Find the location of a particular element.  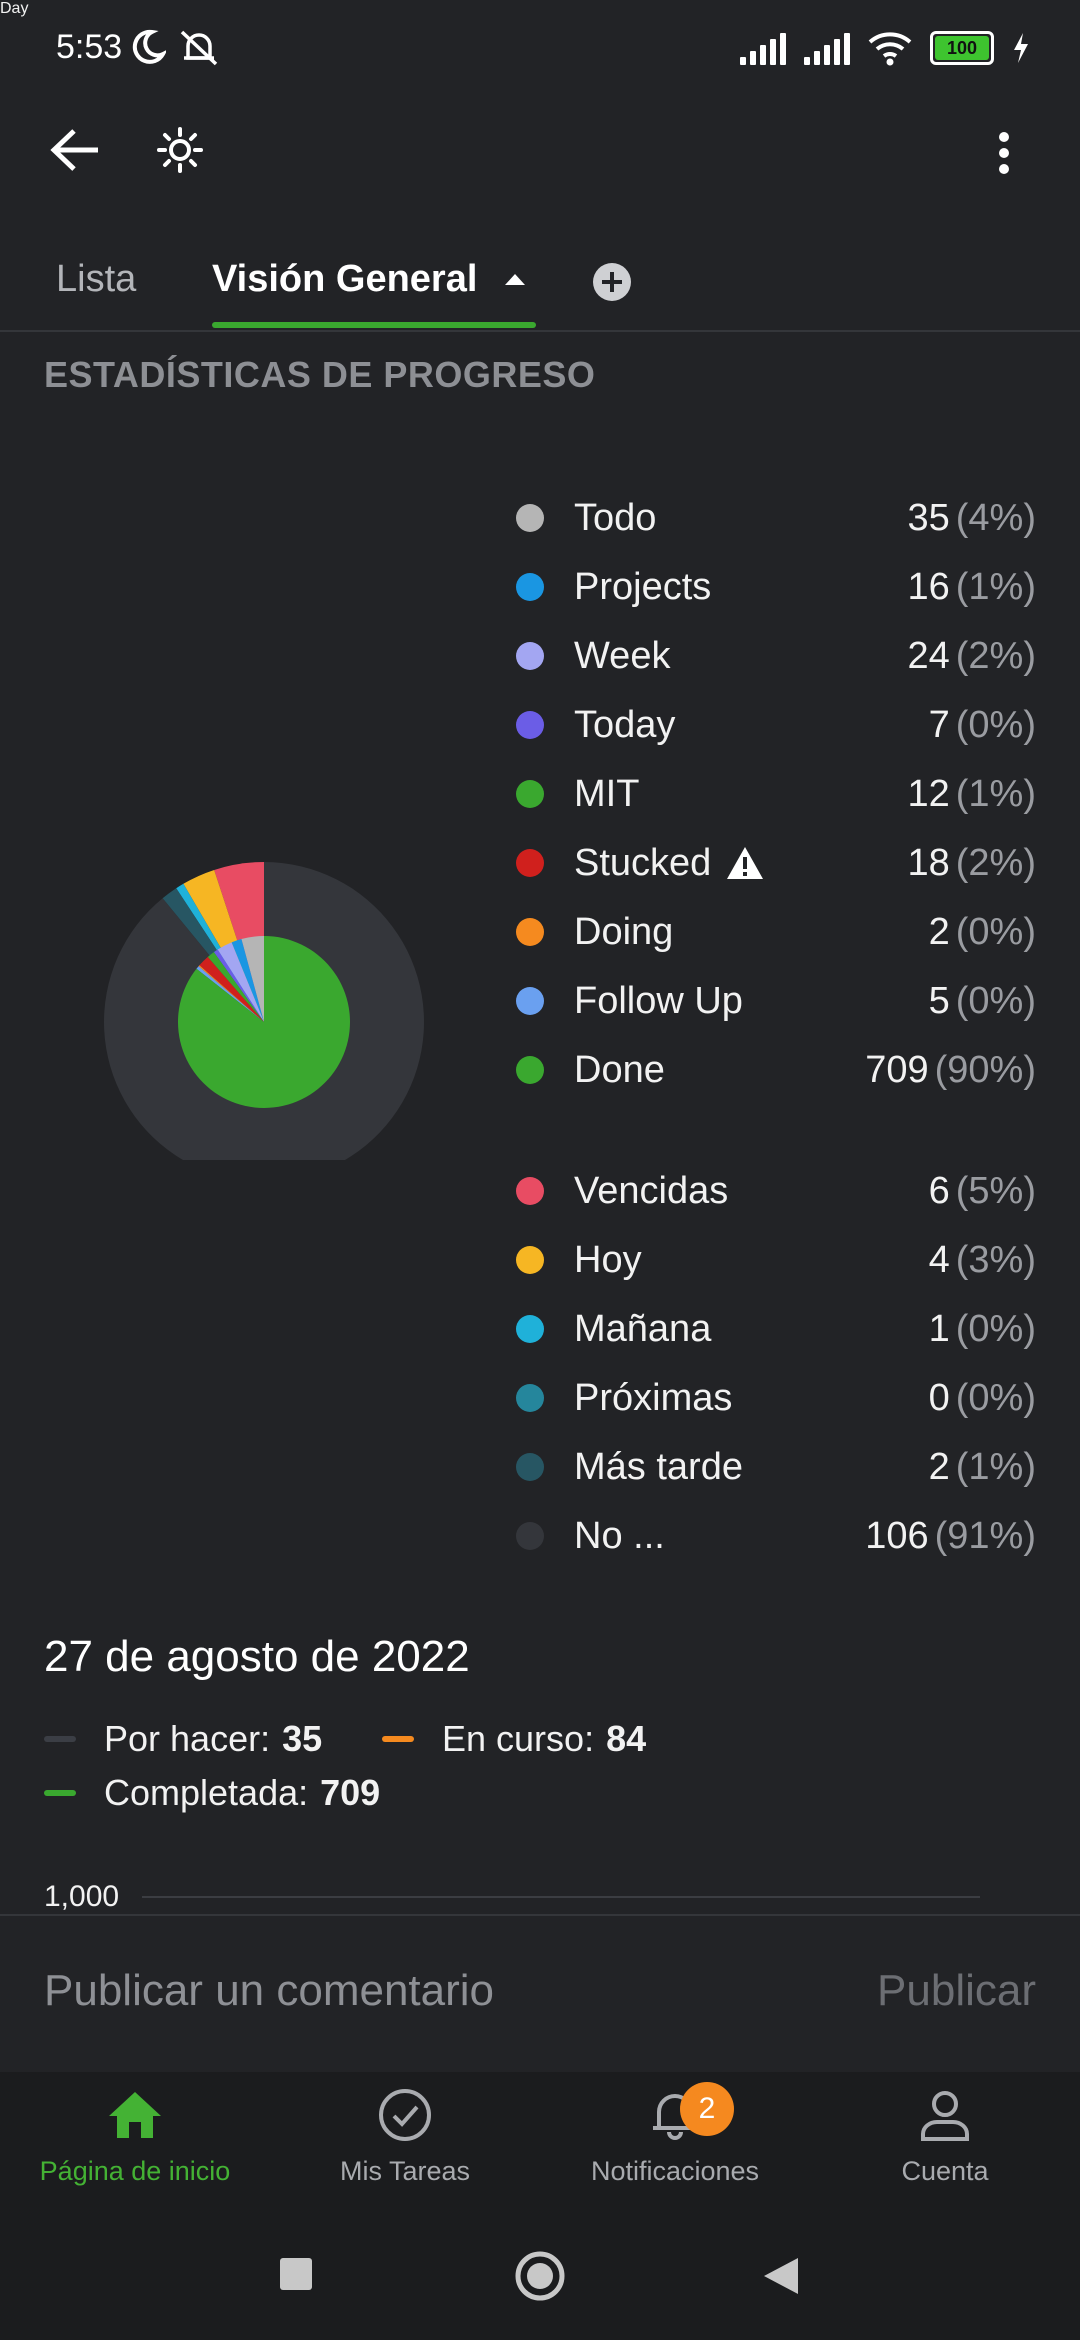

legend-label: Todo is located at coordinates (615, 517).